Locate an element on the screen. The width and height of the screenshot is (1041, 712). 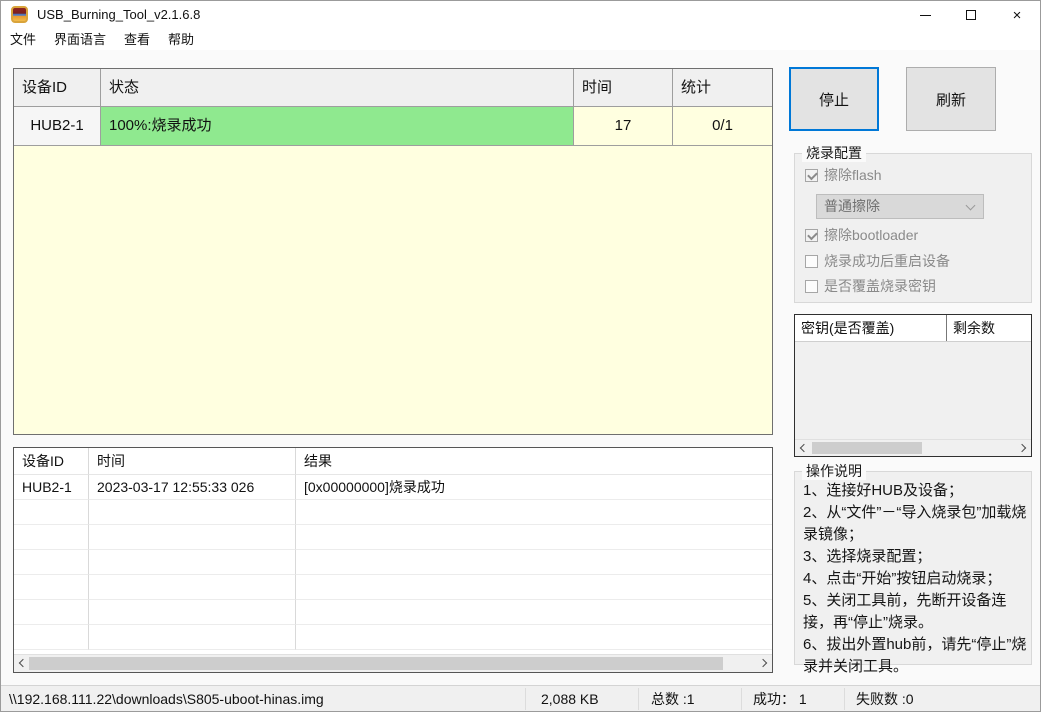
status-file-size: 2,088 KB is located at coordinates (570, 699).